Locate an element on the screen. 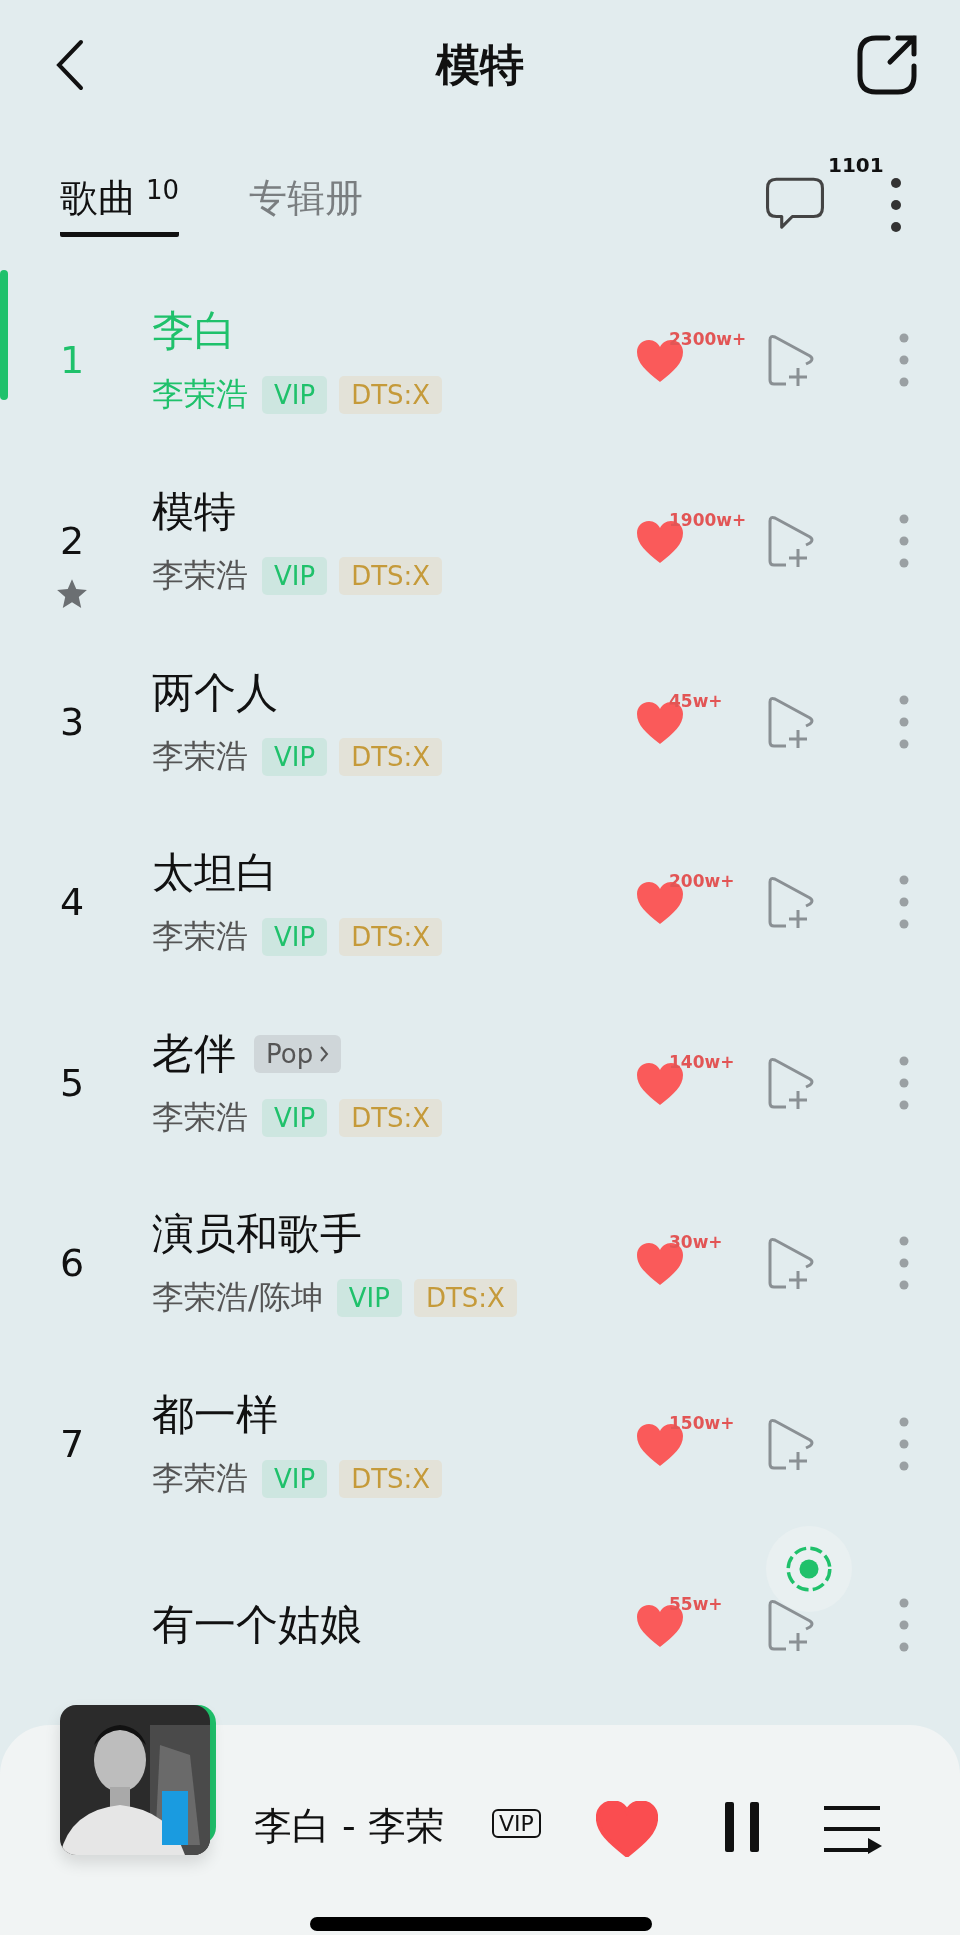 Image resolution: width=960 pixels, height=1935 pixels. heart-icon is located at coordinates (627, 1829).